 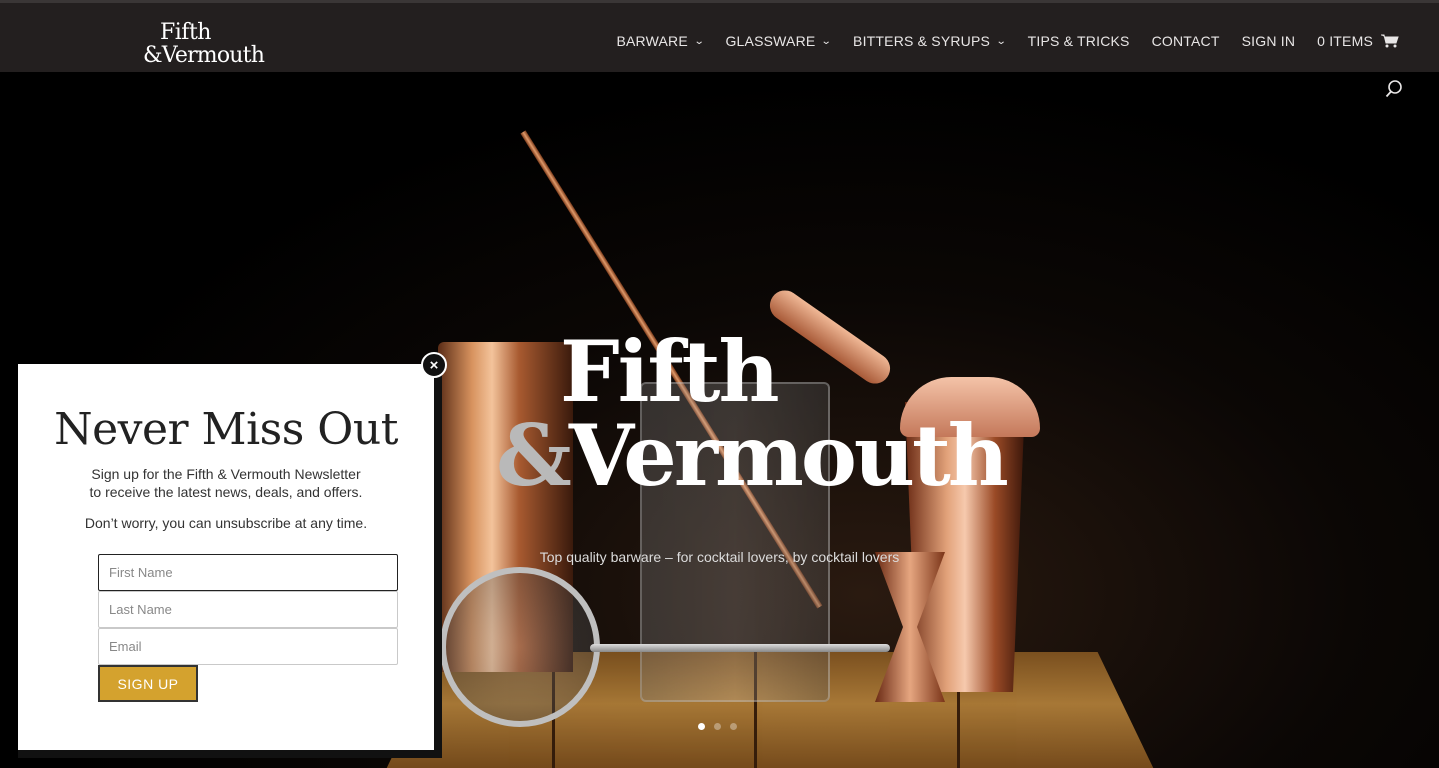 I want to click on logo-line1: Fifth, so click(x=185, y=32).